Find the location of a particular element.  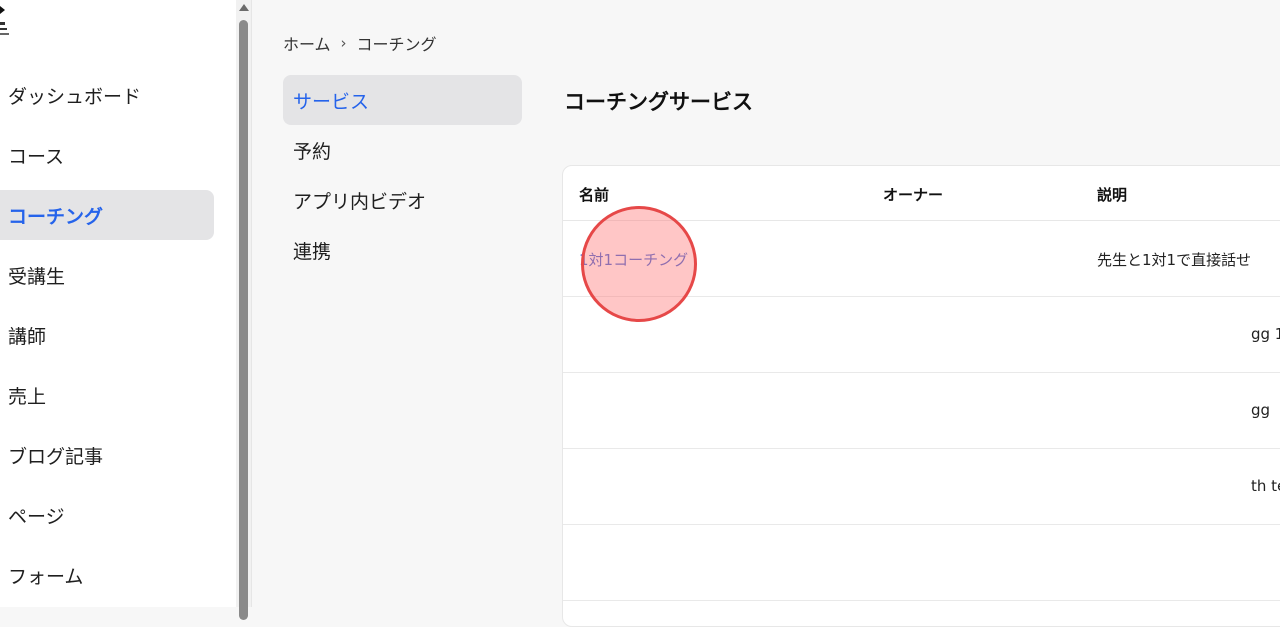

sidebar-item-students: 受講生 is located at coordinates (107, 275).